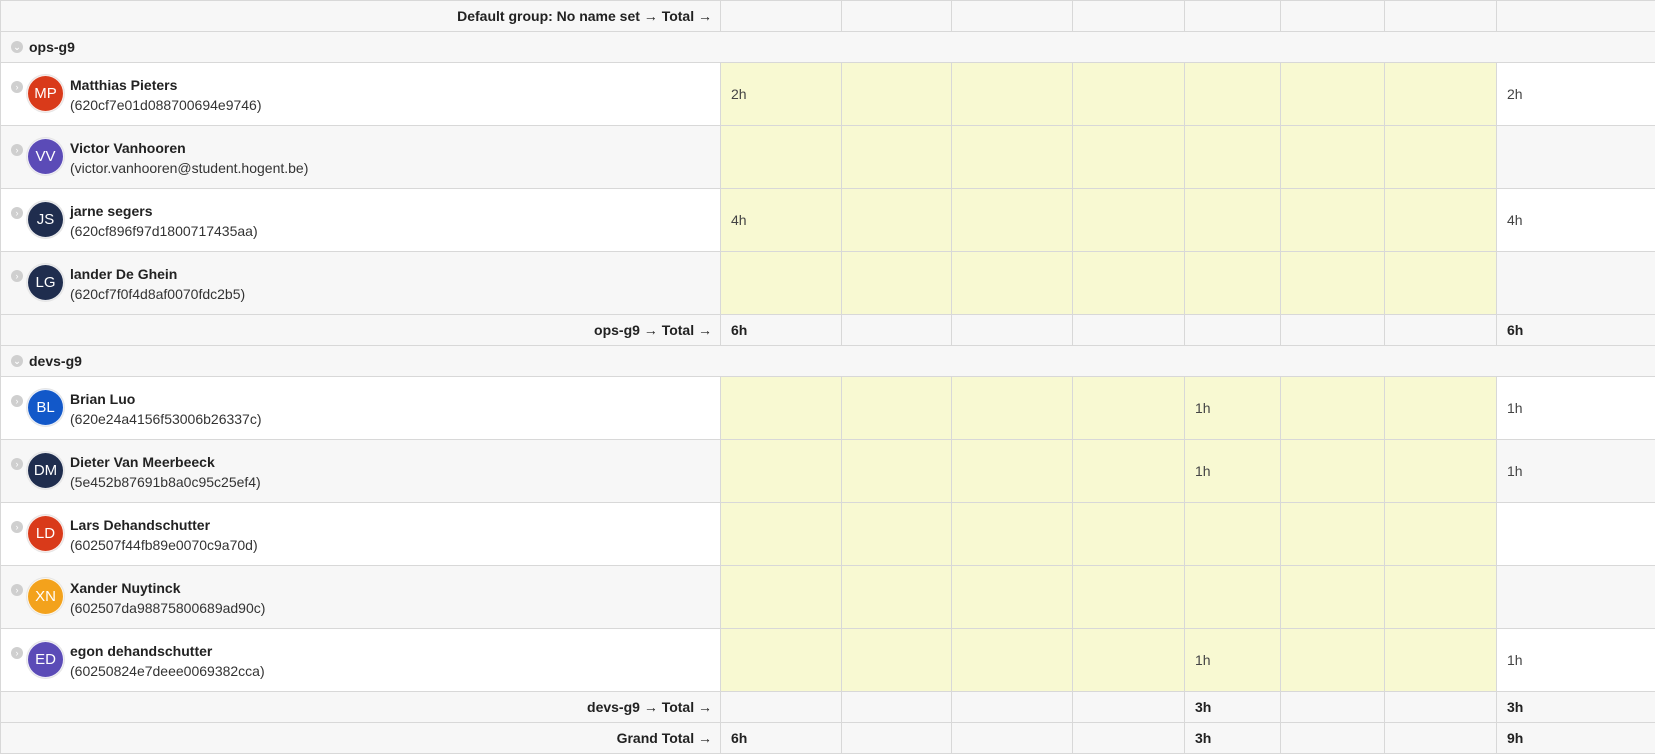  What do you see at coordinates (1232, 707) in the screenshot?
I see `group-total-day-cell: 3h` at bounding box center [1232, 707].